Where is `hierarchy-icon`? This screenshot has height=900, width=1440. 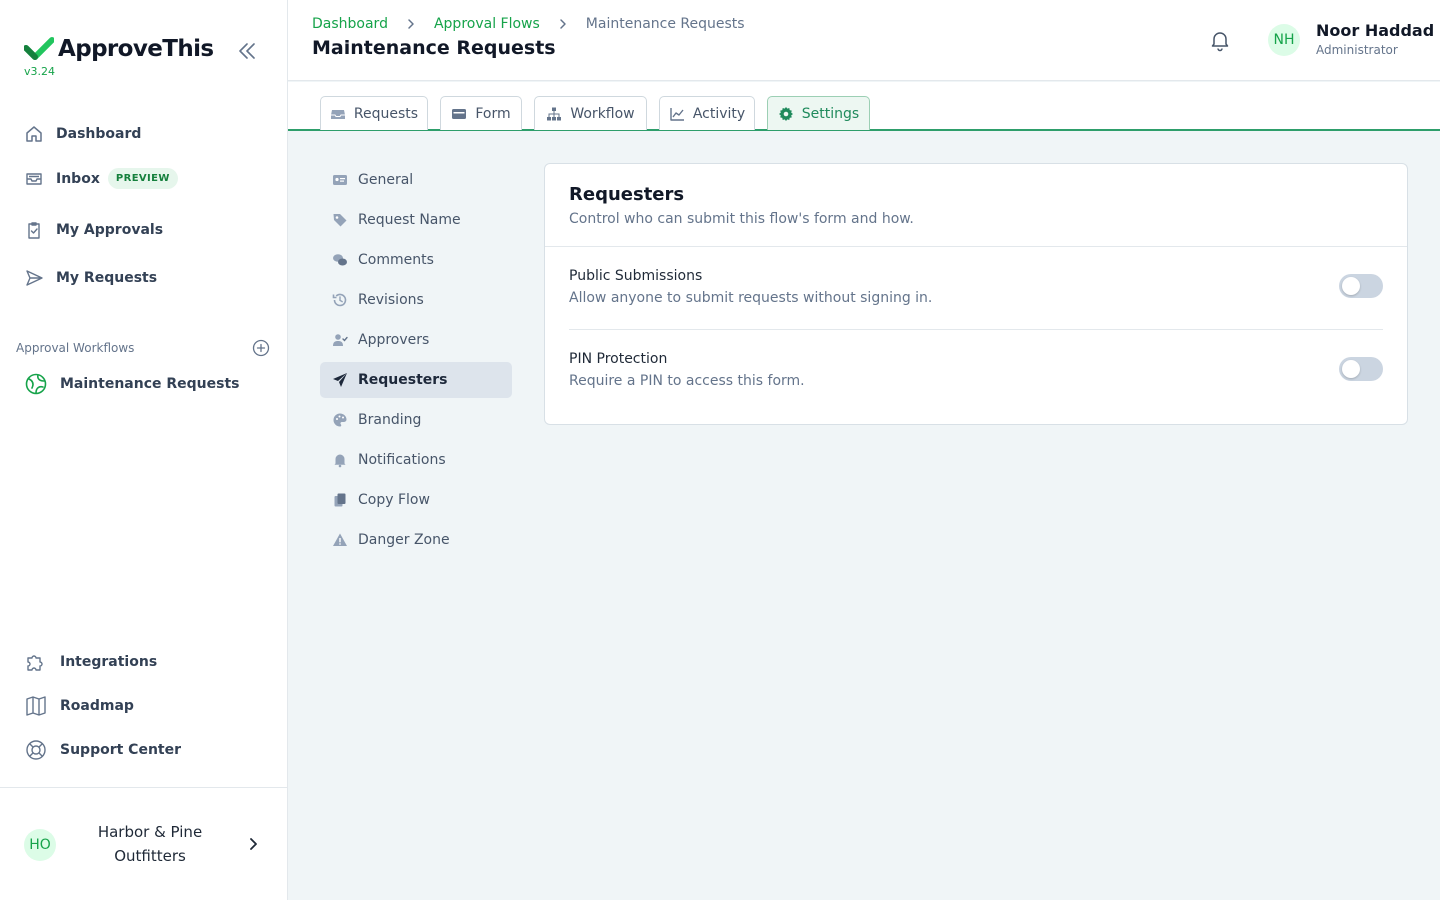
hierarchy-icon is located at coordinates (554, 113).